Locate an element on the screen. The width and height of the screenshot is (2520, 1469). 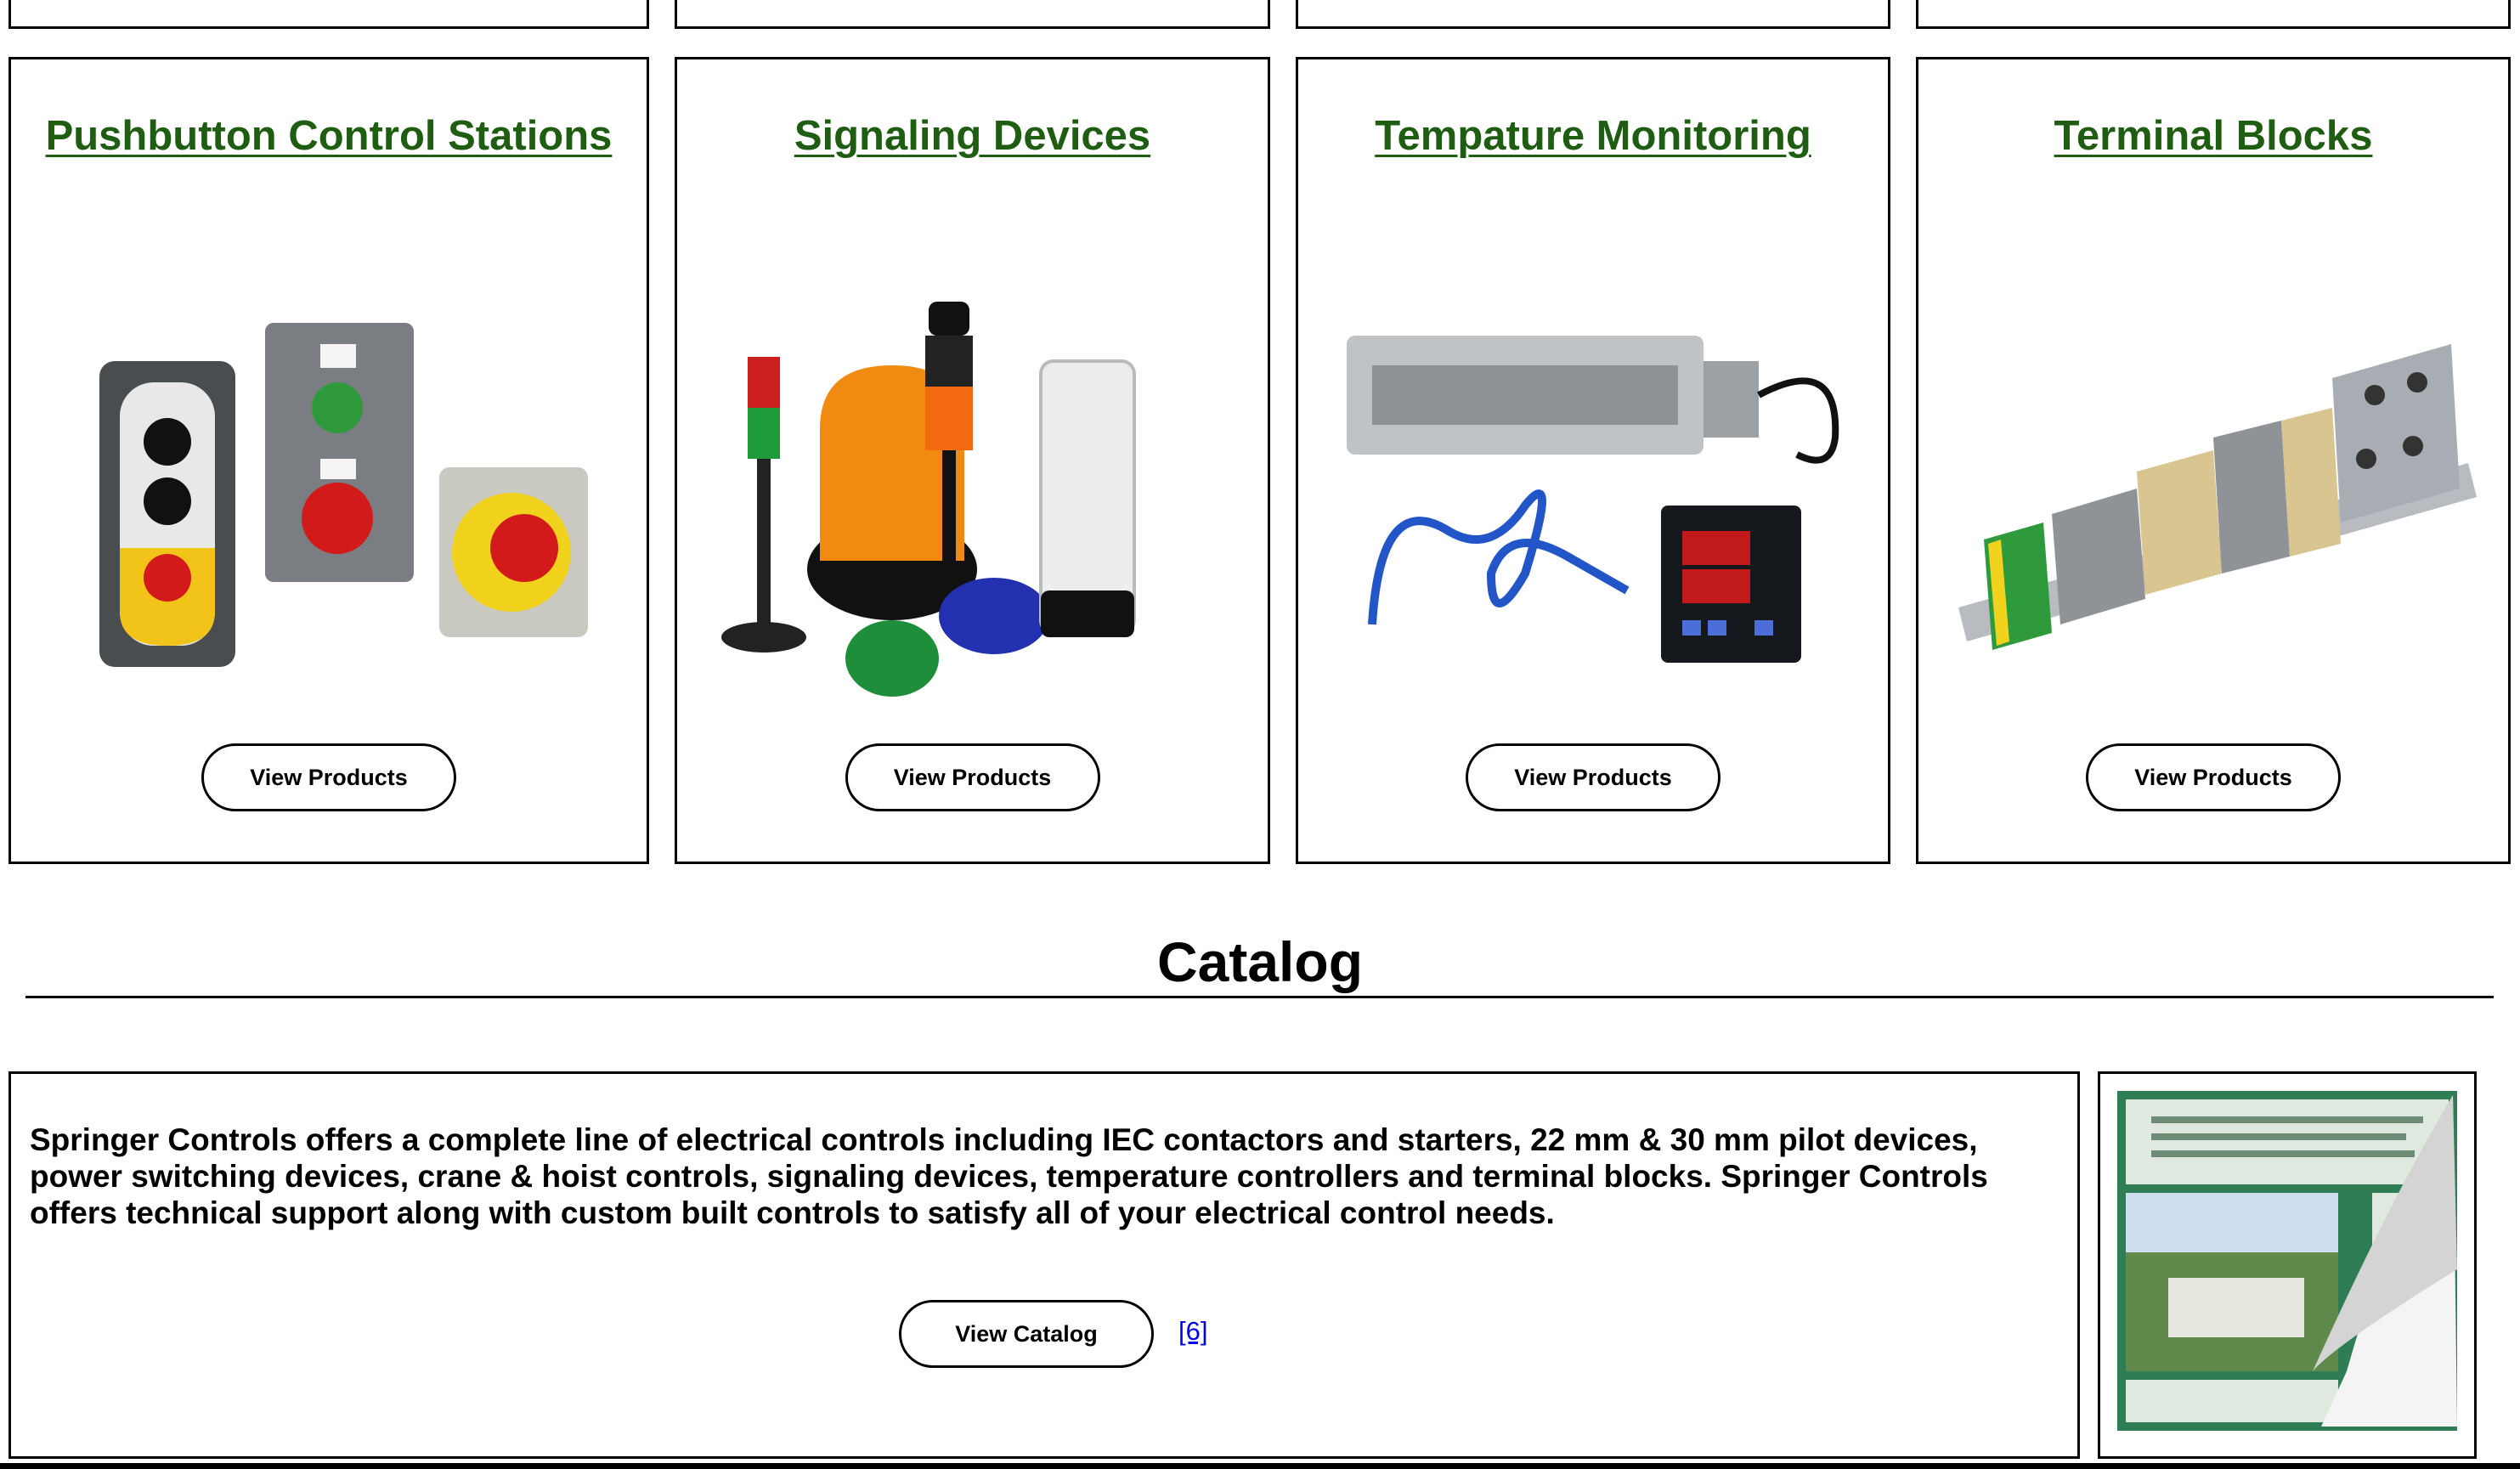
page-bottom-edge is located at coordinates (1260, 1466).